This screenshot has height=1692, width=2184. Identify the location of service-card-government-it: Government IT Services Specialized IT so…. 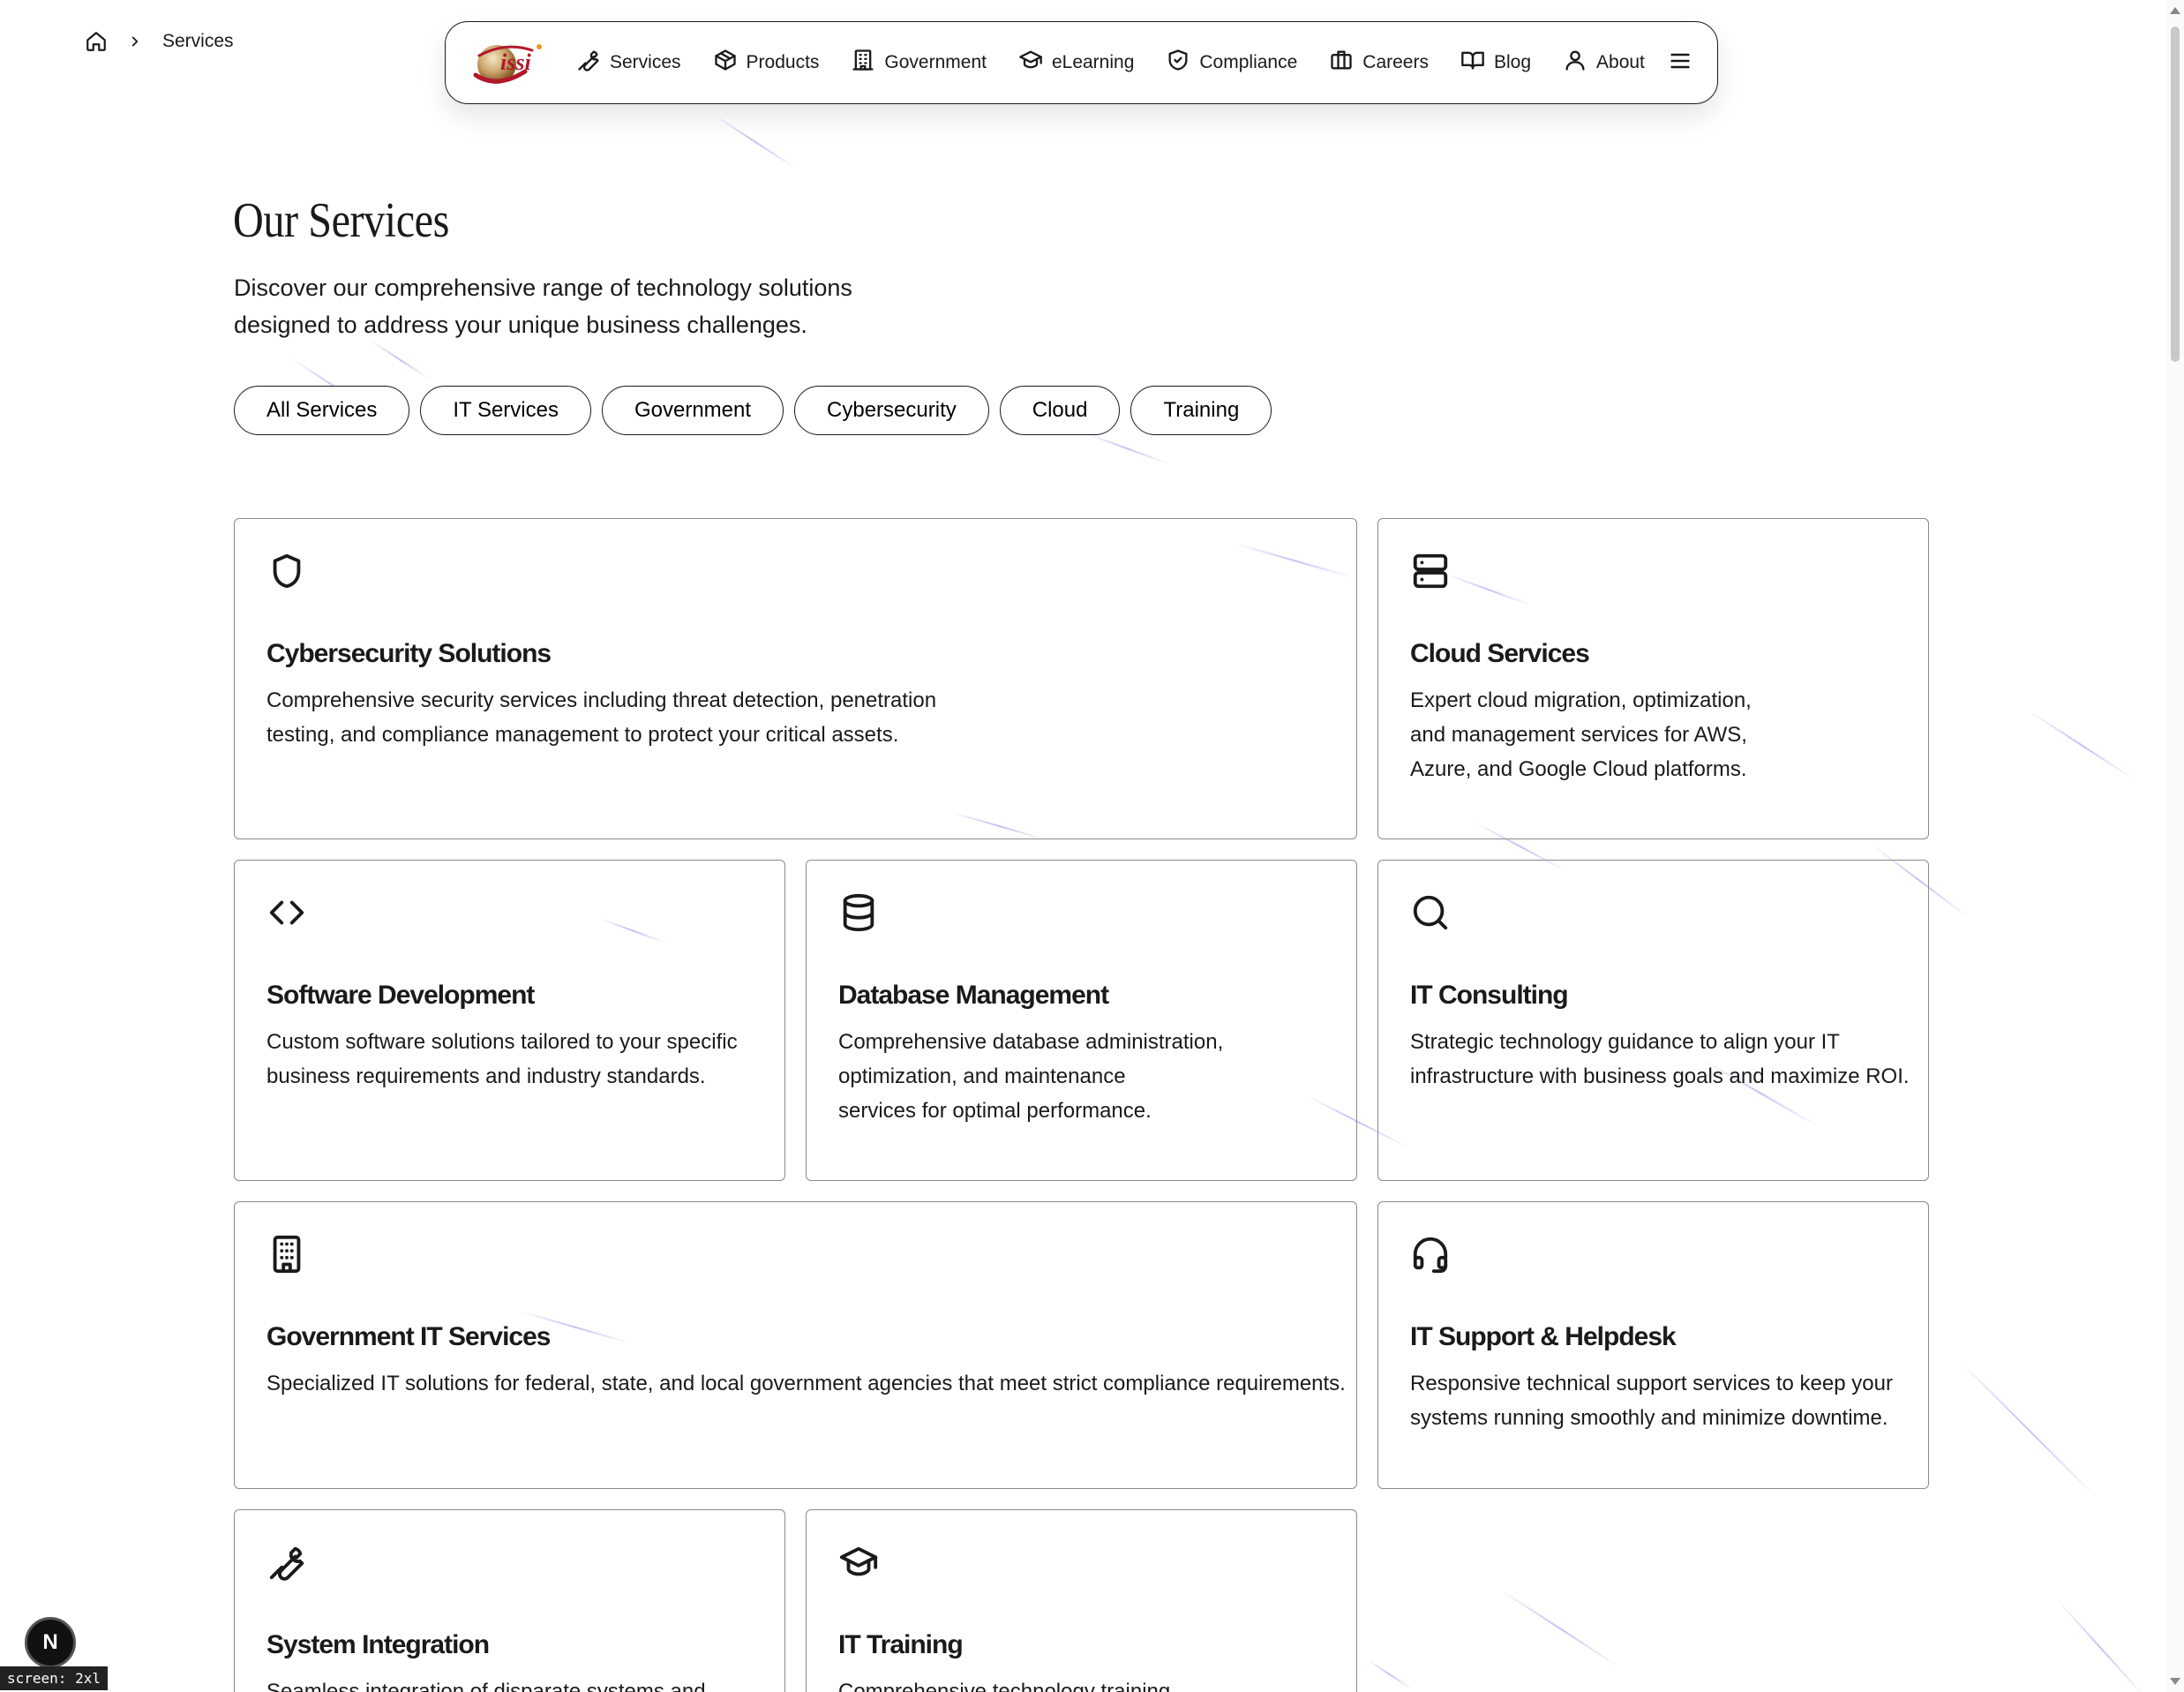
(795, 1345).